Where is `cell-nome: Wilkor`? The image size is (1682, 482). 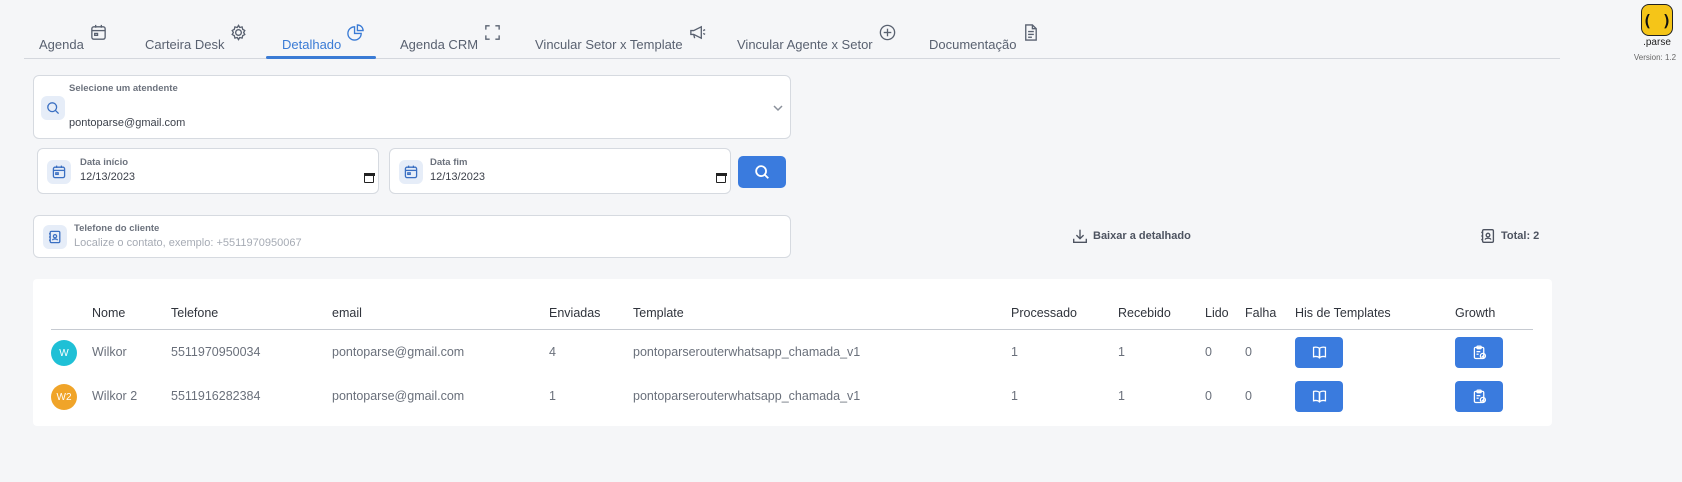 cell-nome: Wilkor is located at coordinates (109, 352).